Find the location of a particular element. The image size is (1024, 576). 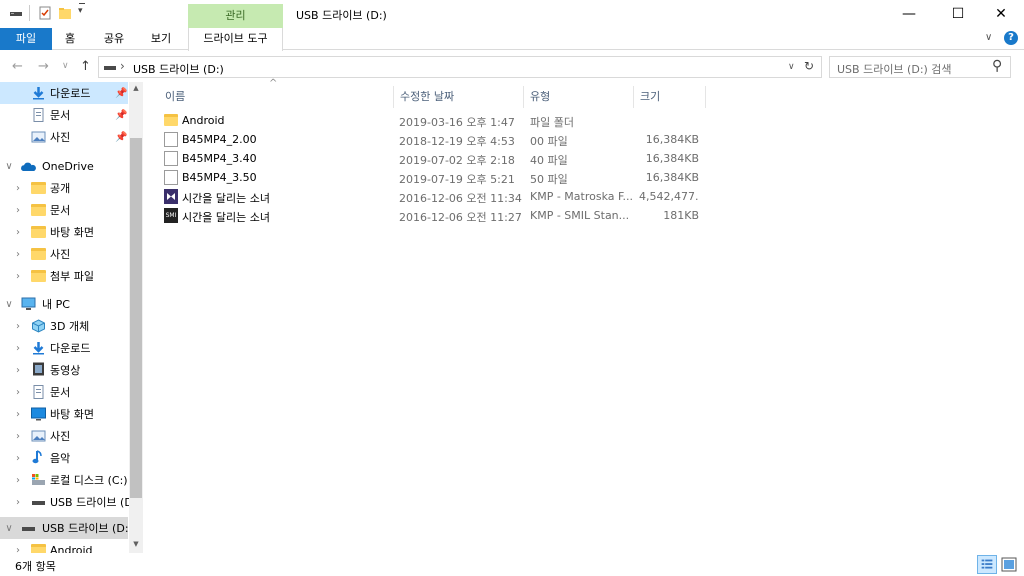

file-size: 16,384KB is located at coordinates (672, 177).